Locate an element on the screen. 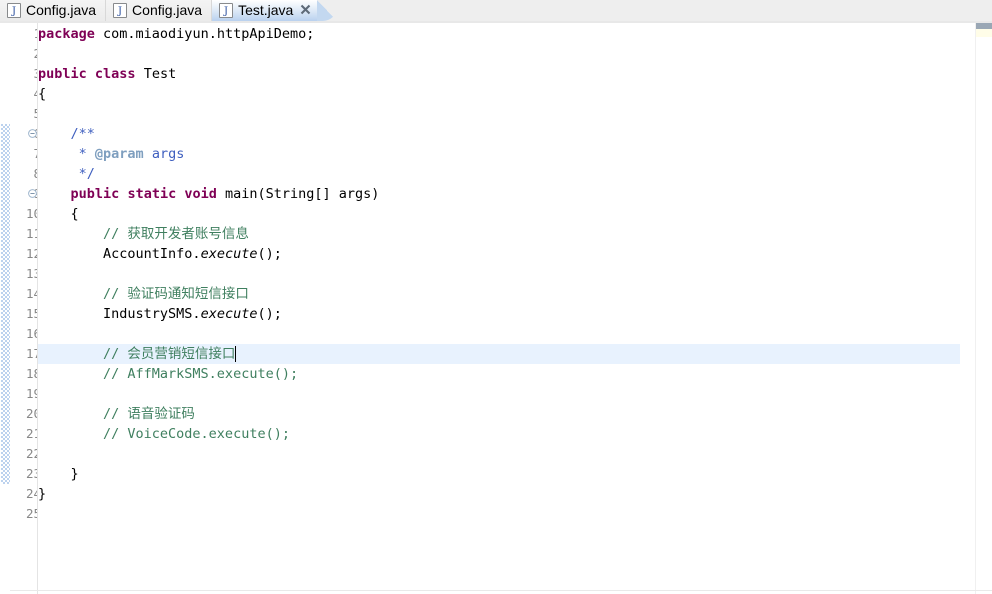 The image size is (992, 594). editor-bottom-border is located at coordinates (501, 590).